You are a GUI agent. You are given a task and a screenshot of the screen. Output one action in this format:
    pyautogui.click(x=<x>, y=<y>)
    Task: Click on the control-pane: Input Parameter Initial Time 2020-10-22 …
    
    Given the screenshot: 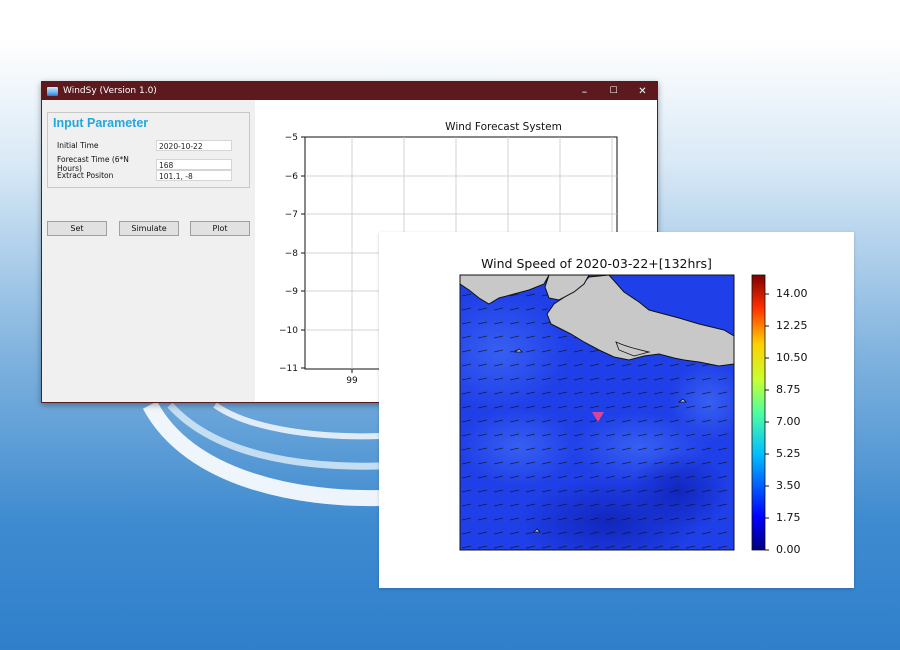 What is the action you would take?
    pyautogui.click(x=148, y=251)
    